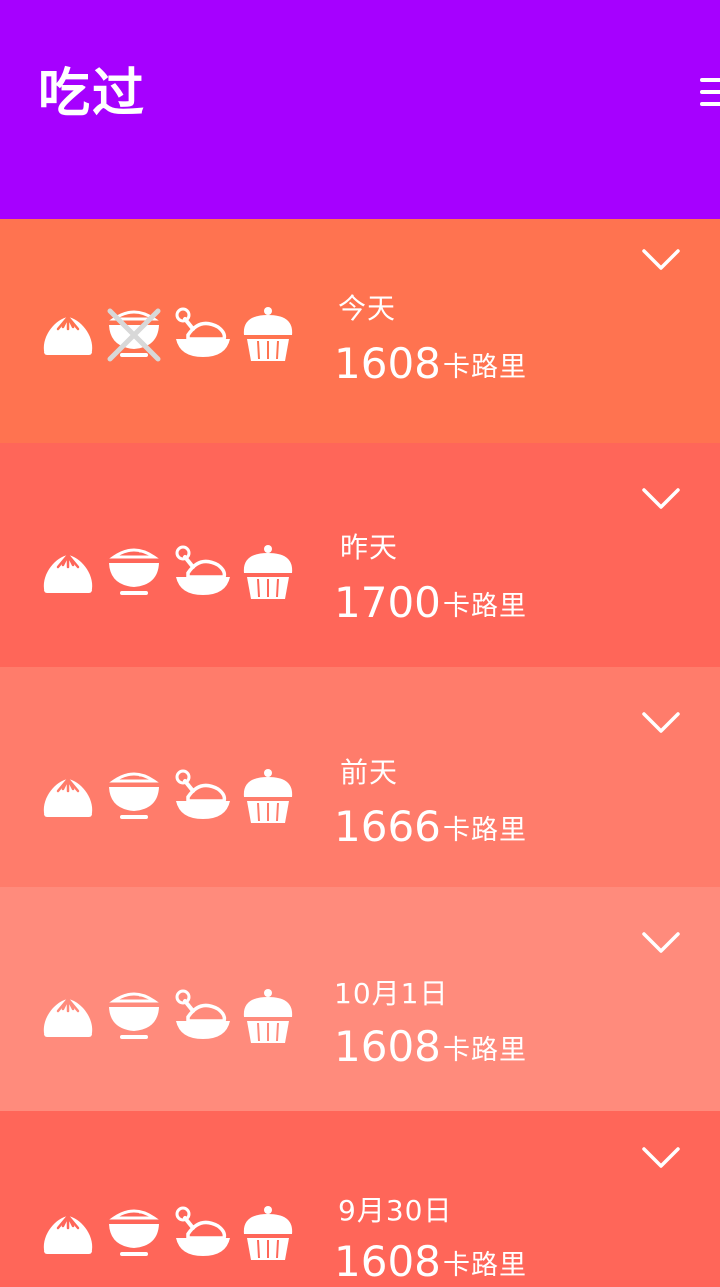 The height and width of the screenshot is (1287, 720). I want to click on calorie-value: 1666, so click(387, 826).